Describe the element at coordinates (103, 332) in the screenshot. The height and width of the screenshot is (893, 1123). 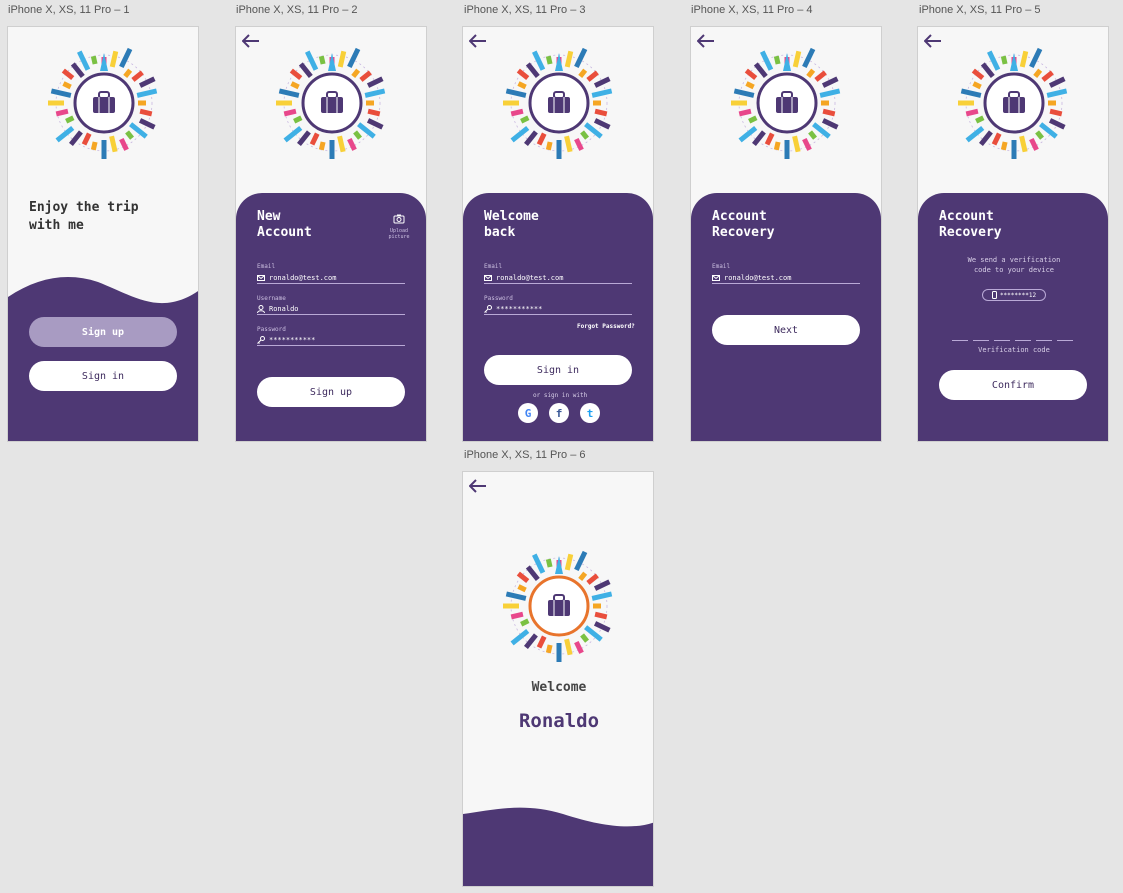
I see `signup-button: Sign up` at that location.